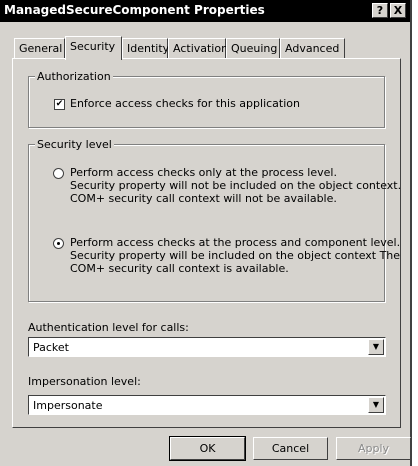 This screenshot has height=466, width=418. I want to click on impersonation-level-value: Impersonate, so click(68, 405).